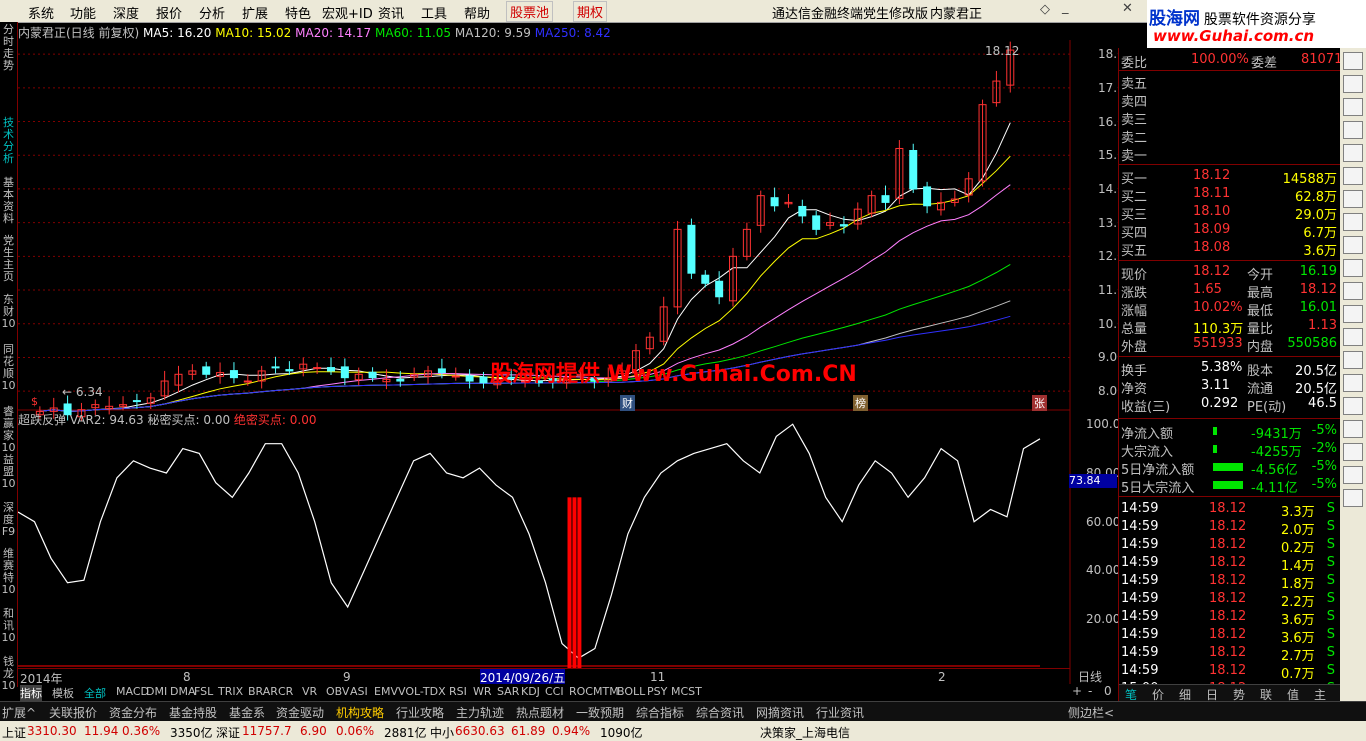 The height and width of the screenshot is (741, 1366). I want to click on stock-pool-button: 股票池, so click(530, 11).